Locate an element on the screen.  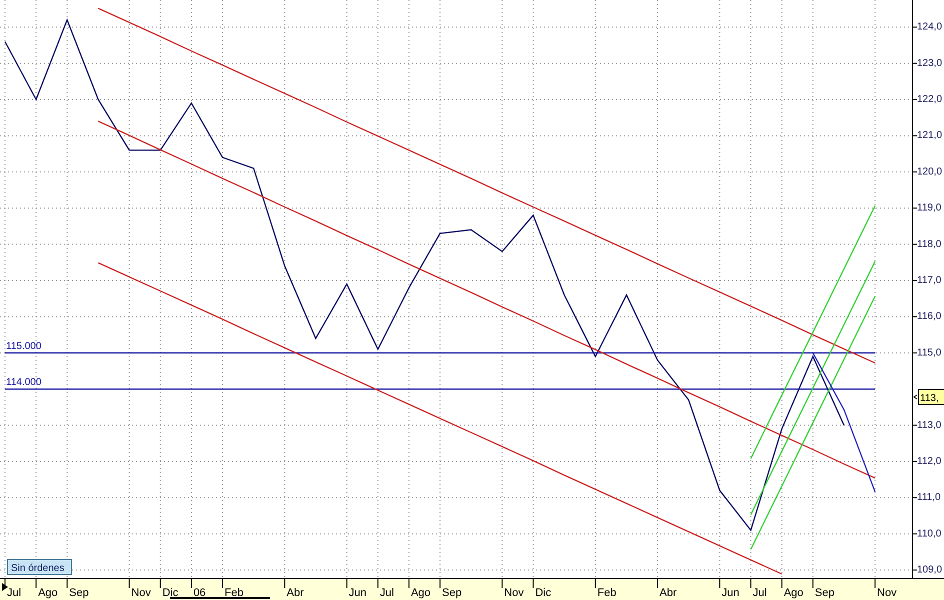
axis-label: 110,0 is located at coordinates (929, 534).